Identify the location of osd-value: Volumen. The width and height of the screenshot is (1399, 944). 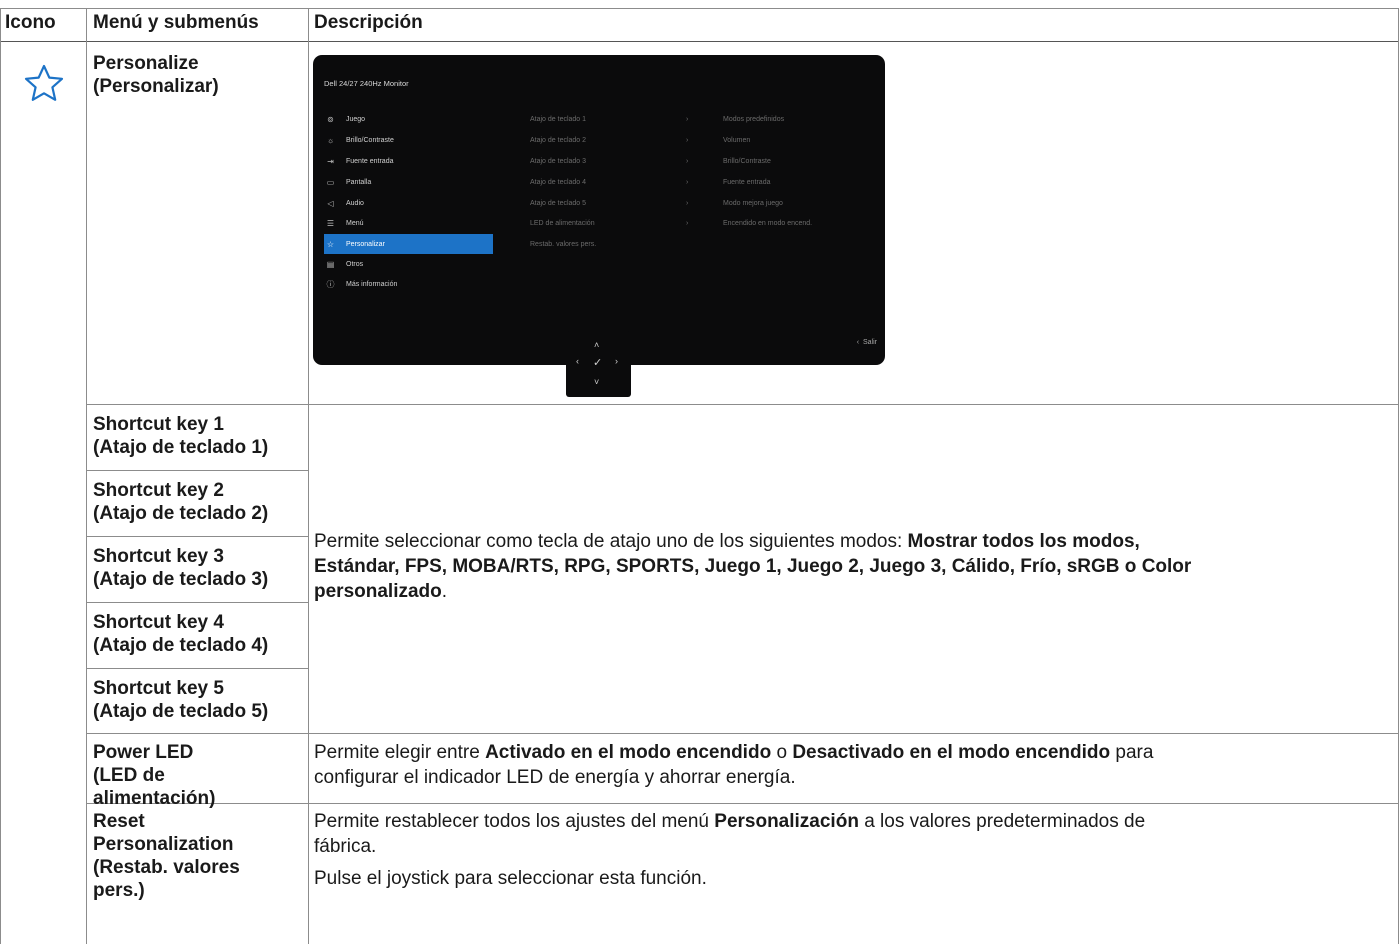
(737, 140).